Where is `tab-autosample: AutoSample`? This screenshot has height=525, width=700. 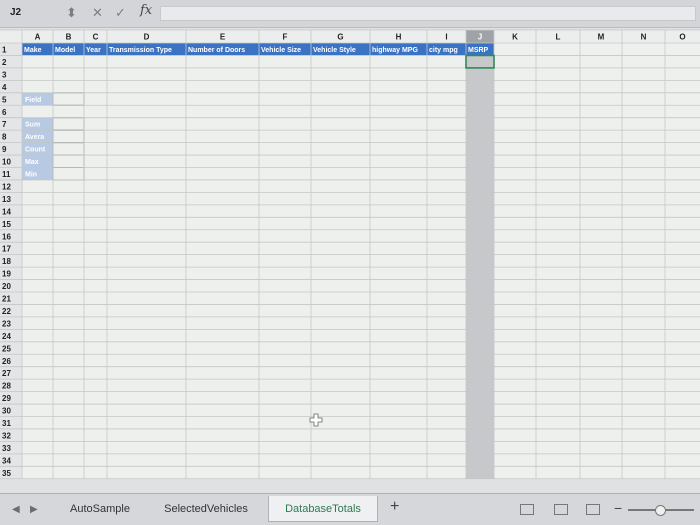
tab-autosample: AutoSample is located at coordinates (100, 509).